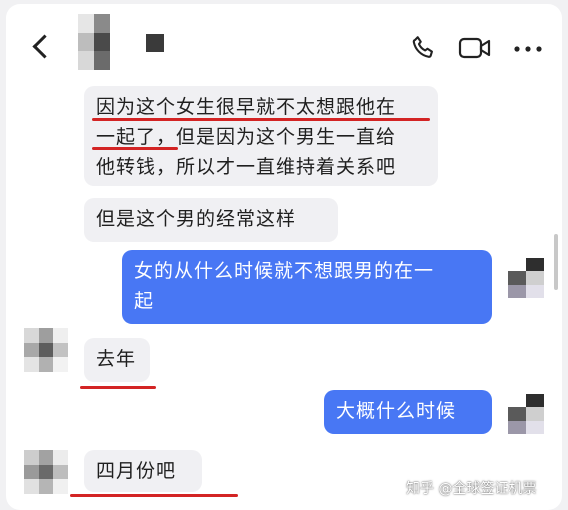 Image resolution: width=568 pixels, height=510 pixels. Describe the element at coordinates (196, 219) in the screenshot. I see `message-line: 但是这个男的经常这样` at that location.